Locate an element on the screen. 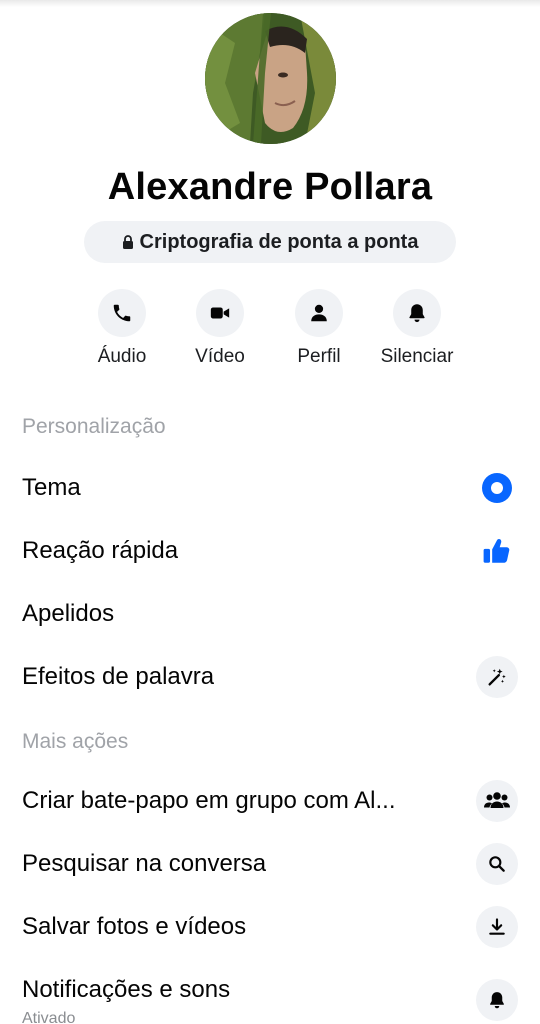  phone-icon is located at coordinates (122, 313).